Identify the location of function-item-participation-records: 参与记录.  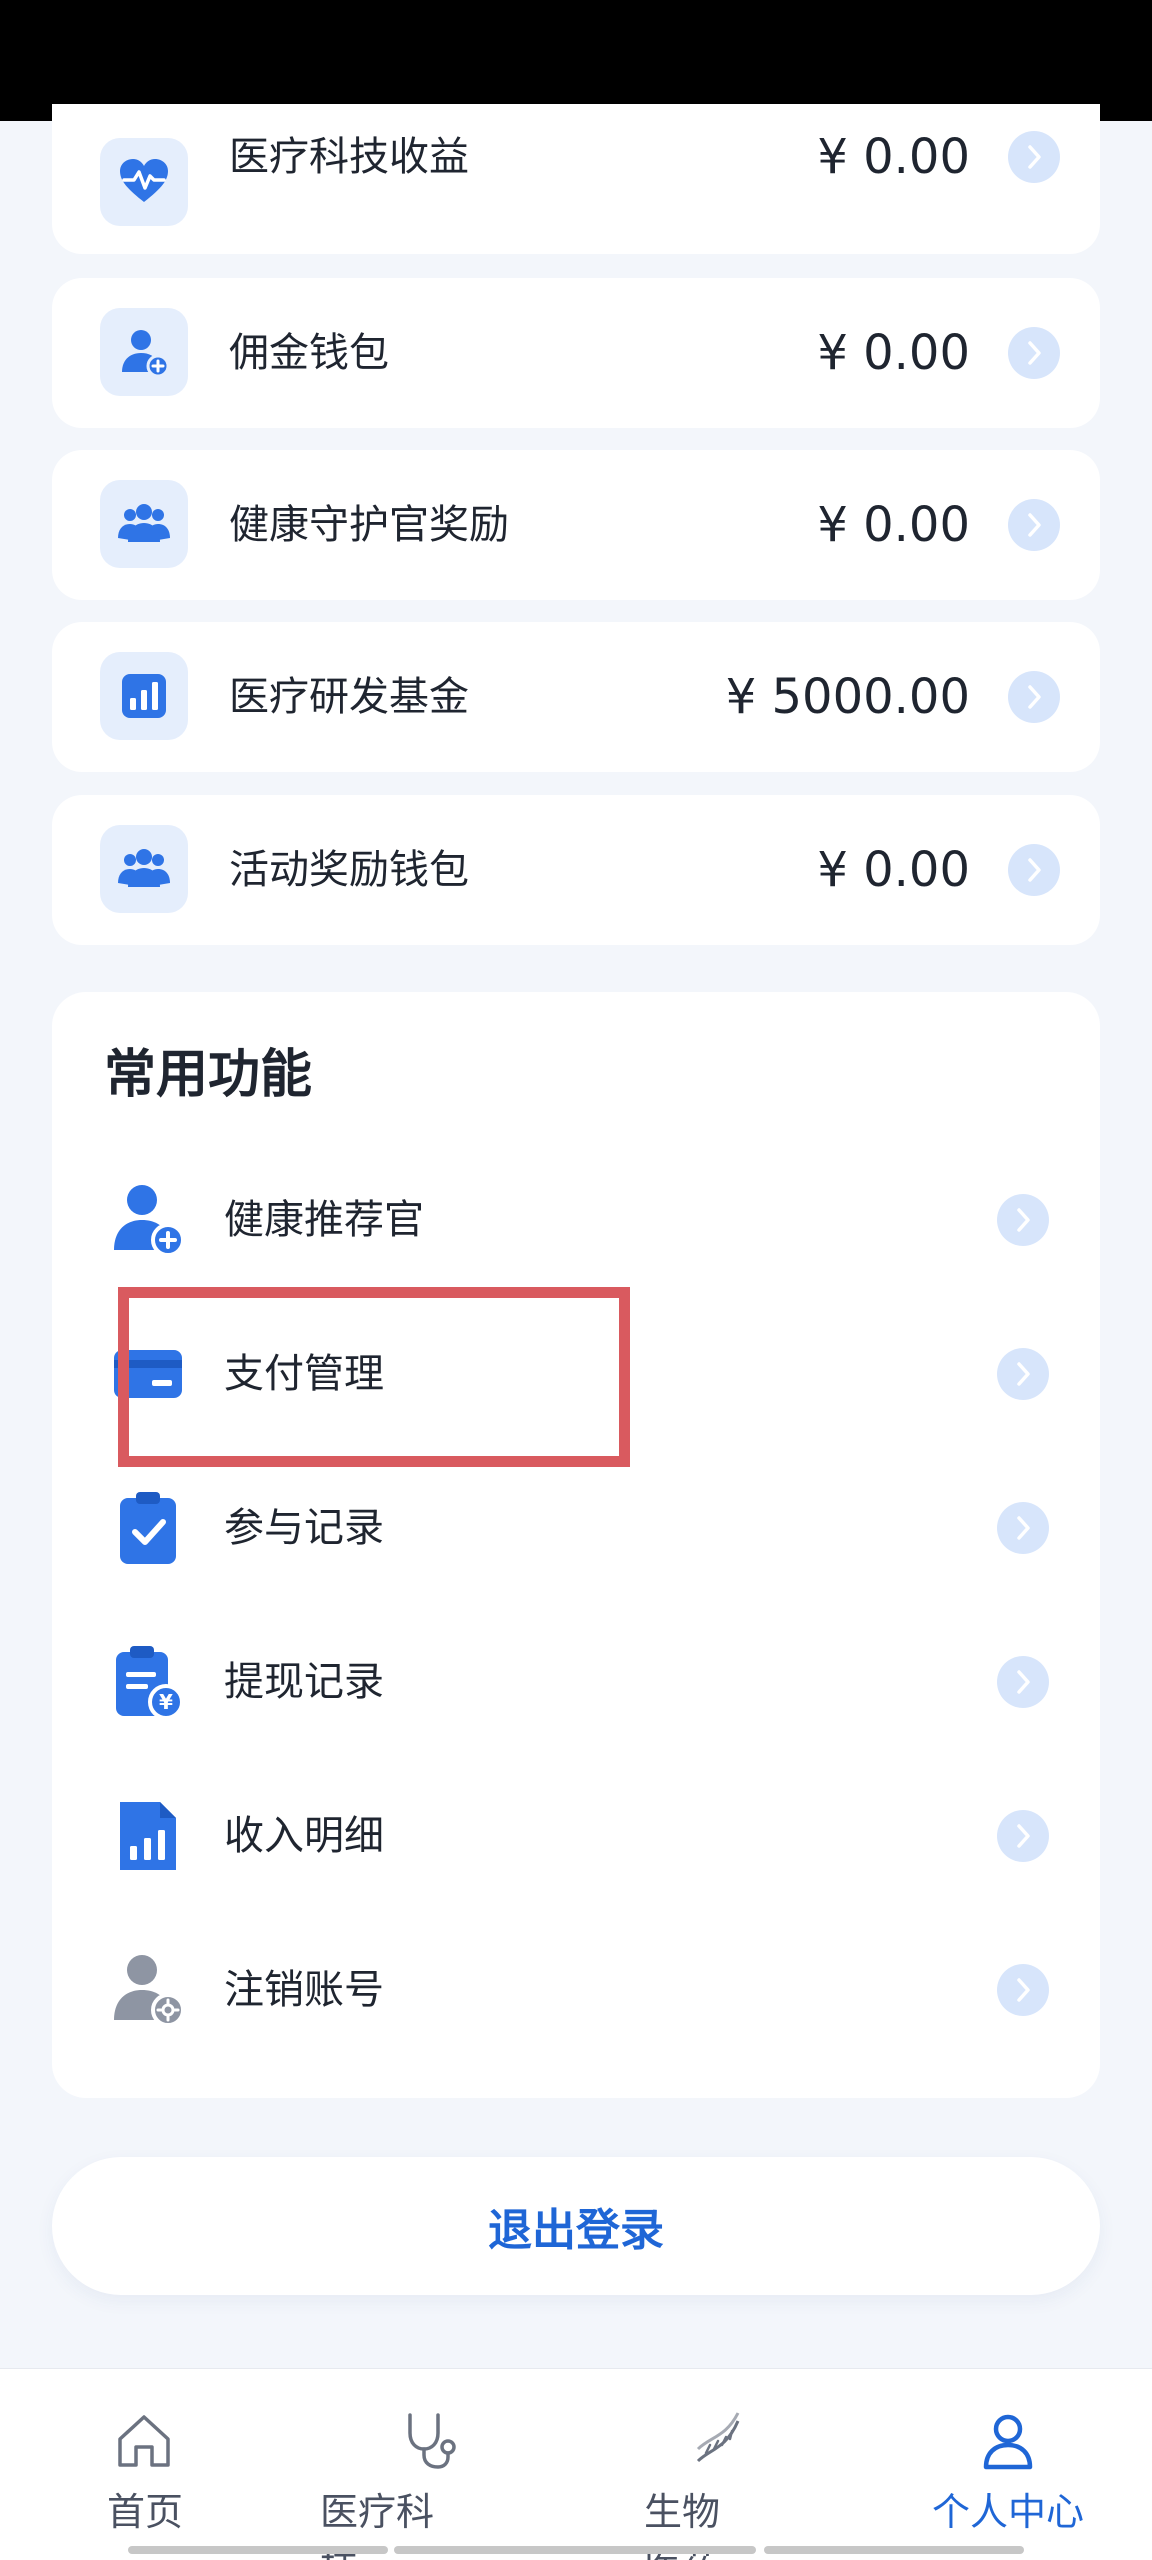
(576, 1528).